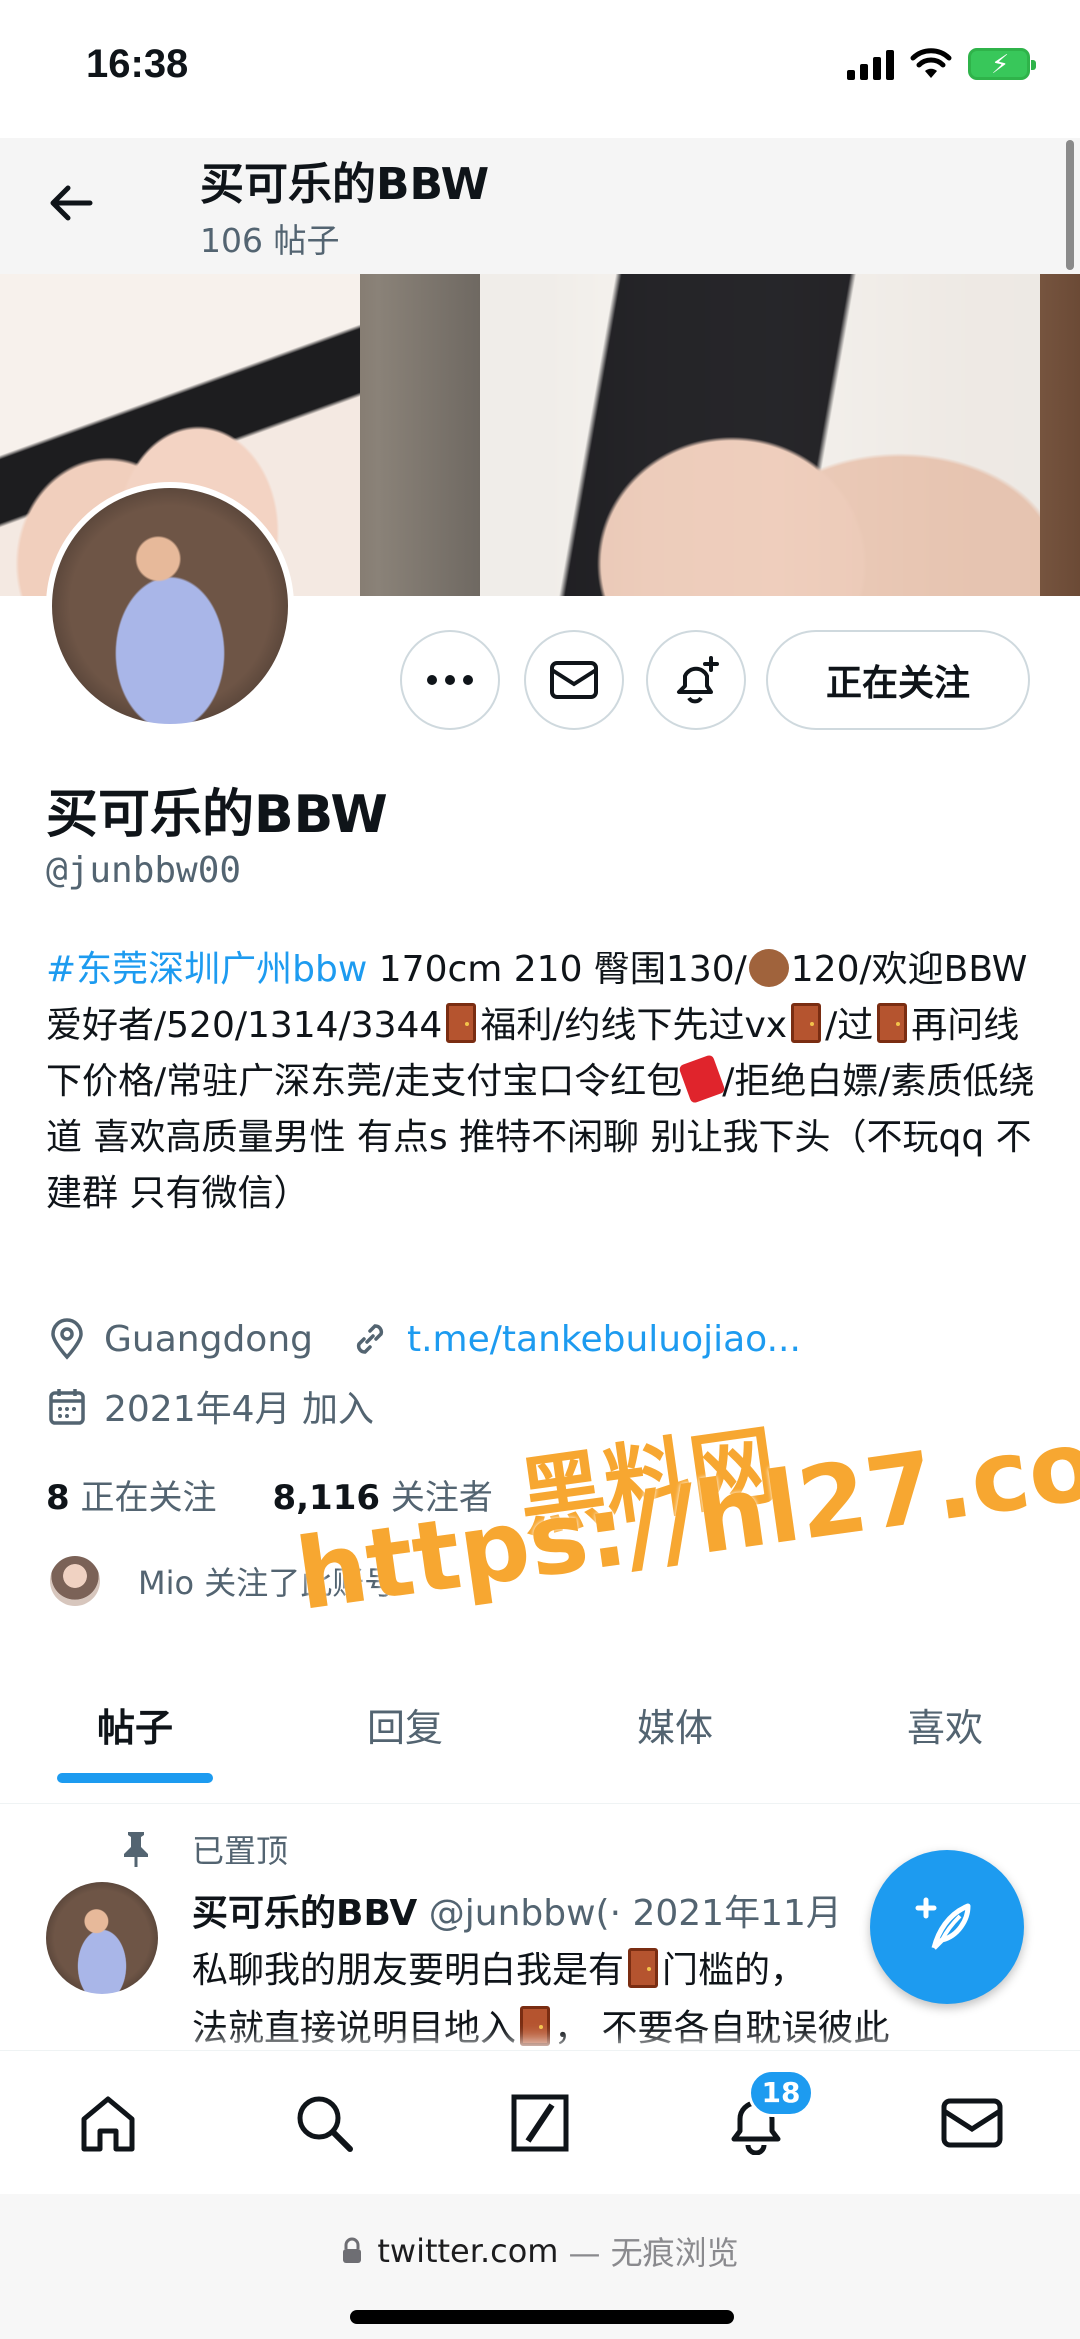 This screenshot has width=1080, height=2339. What do you see at coordinates (647, 1482) in the screenshot?
I see `watermark-title: 黑料网` at bounding box center [647, 1482].